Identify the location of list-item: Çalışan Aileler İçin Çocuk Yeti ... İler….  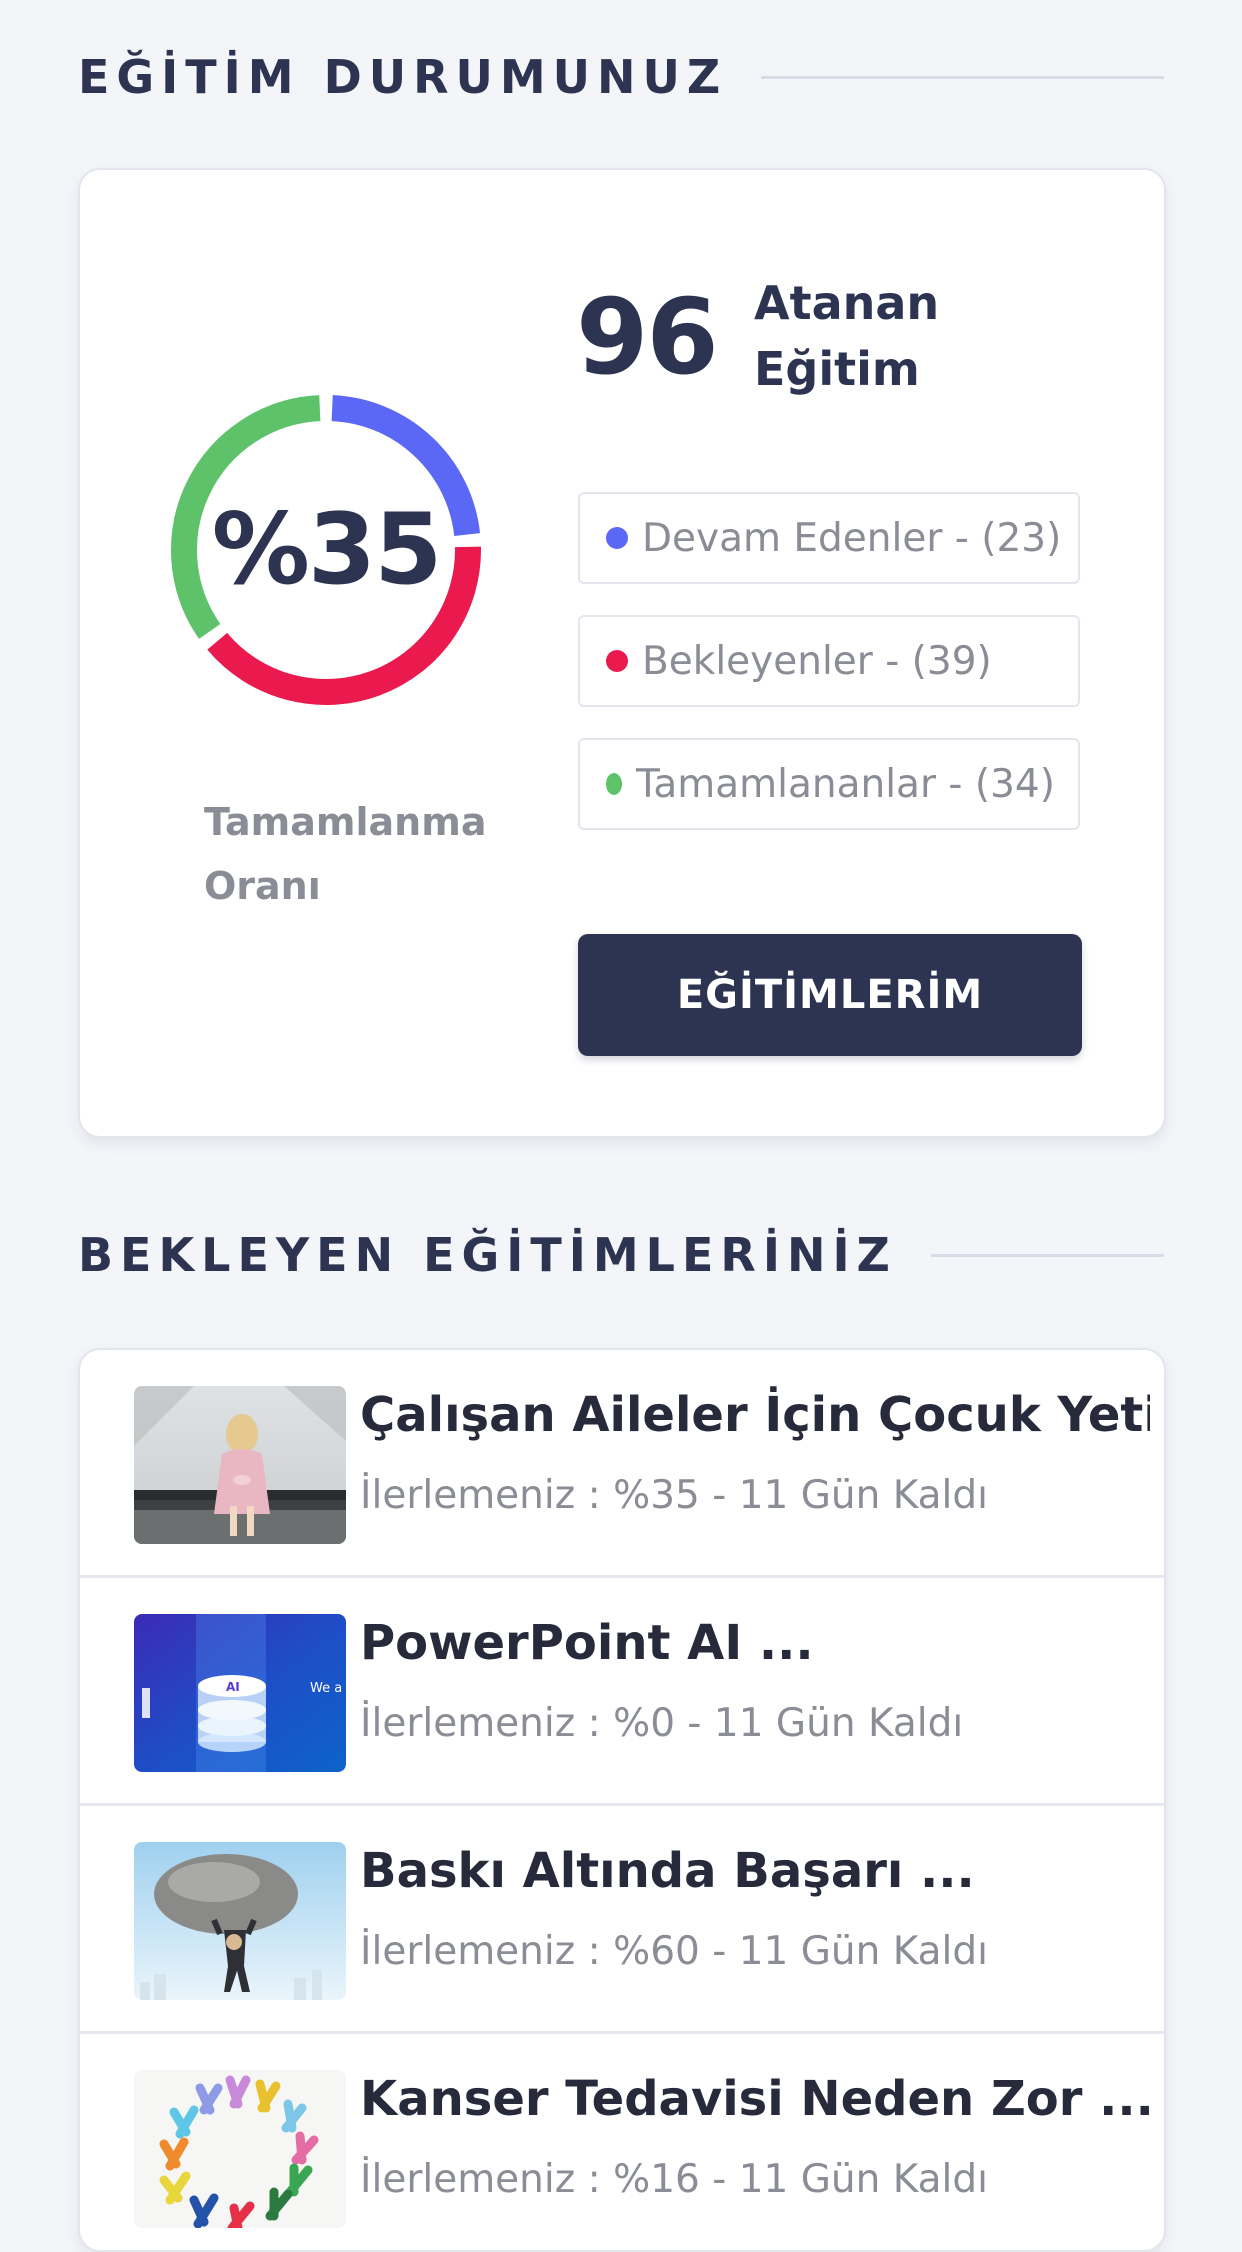
(622, 1464).